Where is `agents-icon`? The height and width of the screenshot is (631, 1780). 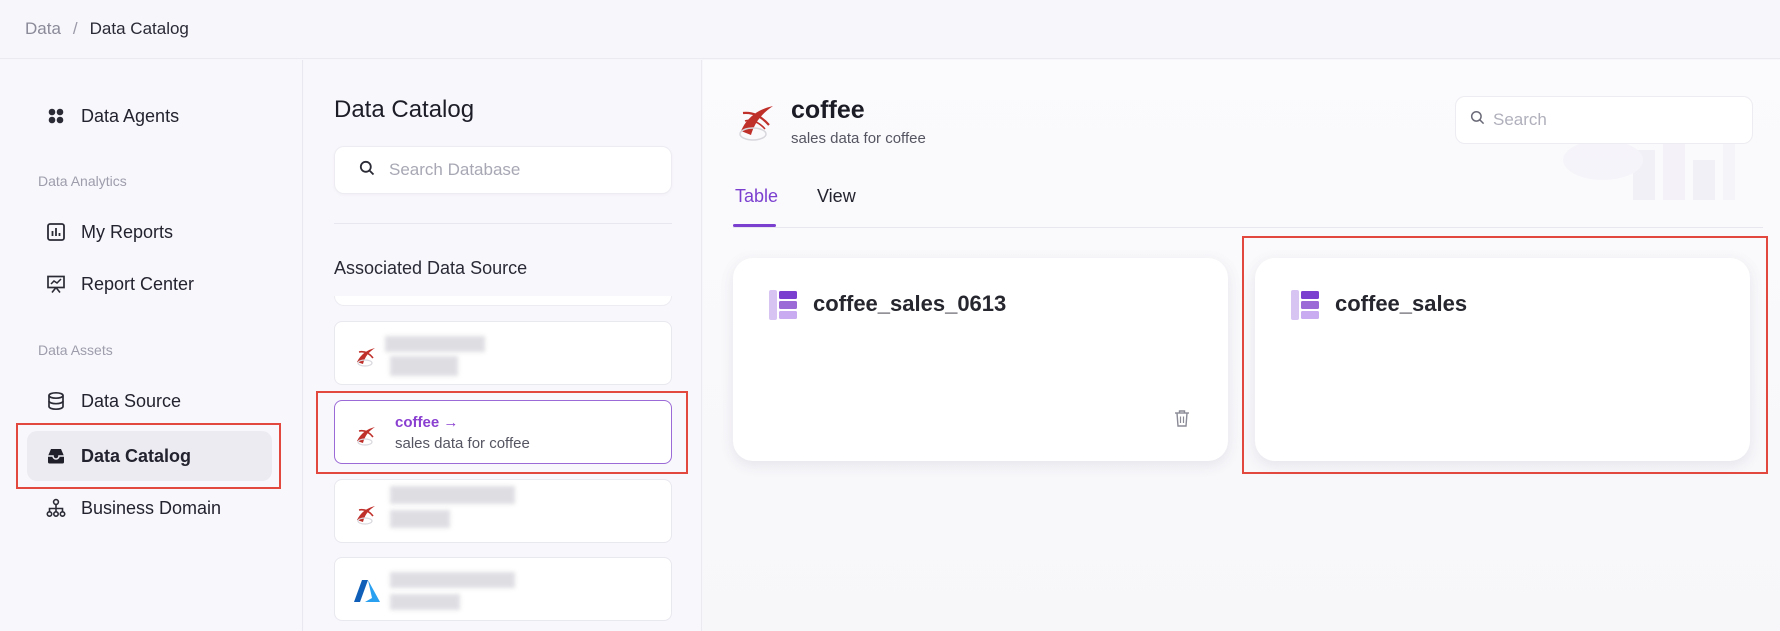 agents-icon is located at coordinates (56, 116).